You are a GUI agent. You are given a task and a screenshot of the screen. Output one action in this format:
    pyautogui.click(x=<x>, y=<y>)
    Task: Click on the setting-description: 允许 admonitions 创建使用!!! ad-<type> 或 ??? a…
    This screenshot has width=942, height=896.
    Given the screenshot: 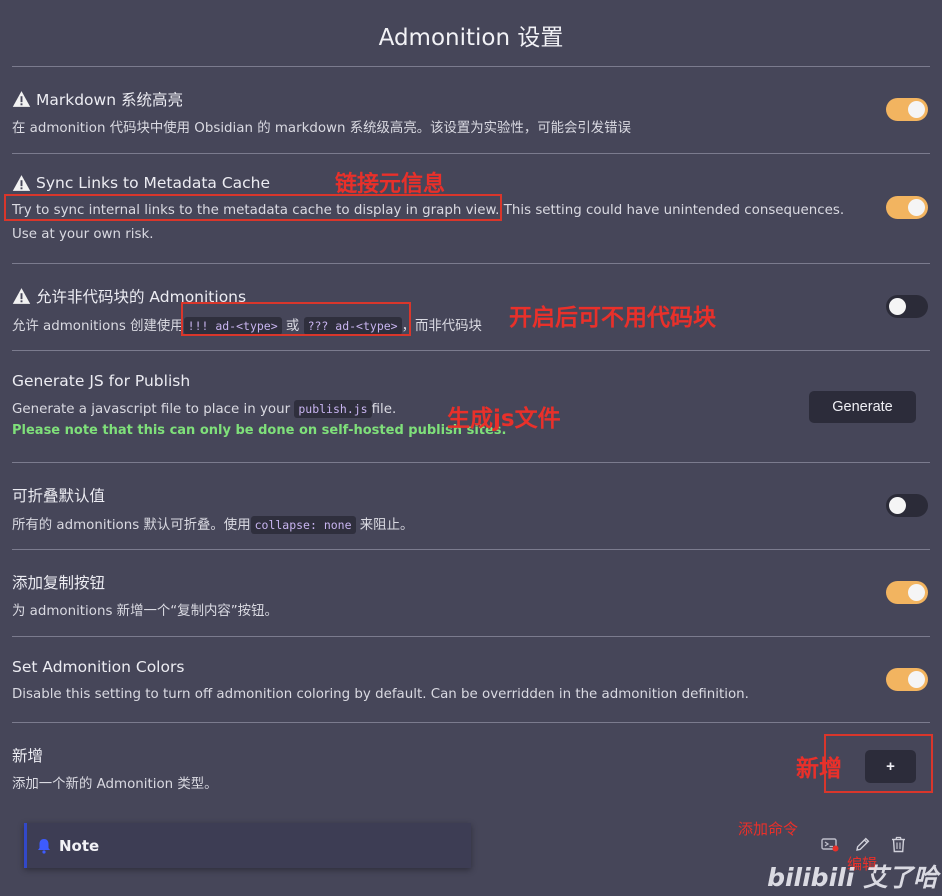 What is the action you would take?
    pyautogui.click(x=471, y=326)
    